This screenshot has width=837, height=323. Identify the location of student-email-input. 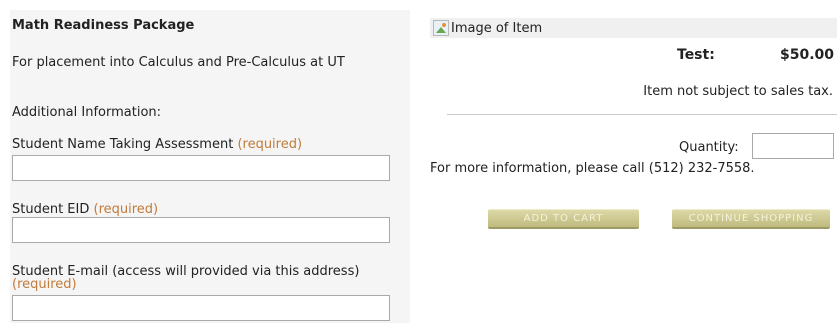
(201, 308).